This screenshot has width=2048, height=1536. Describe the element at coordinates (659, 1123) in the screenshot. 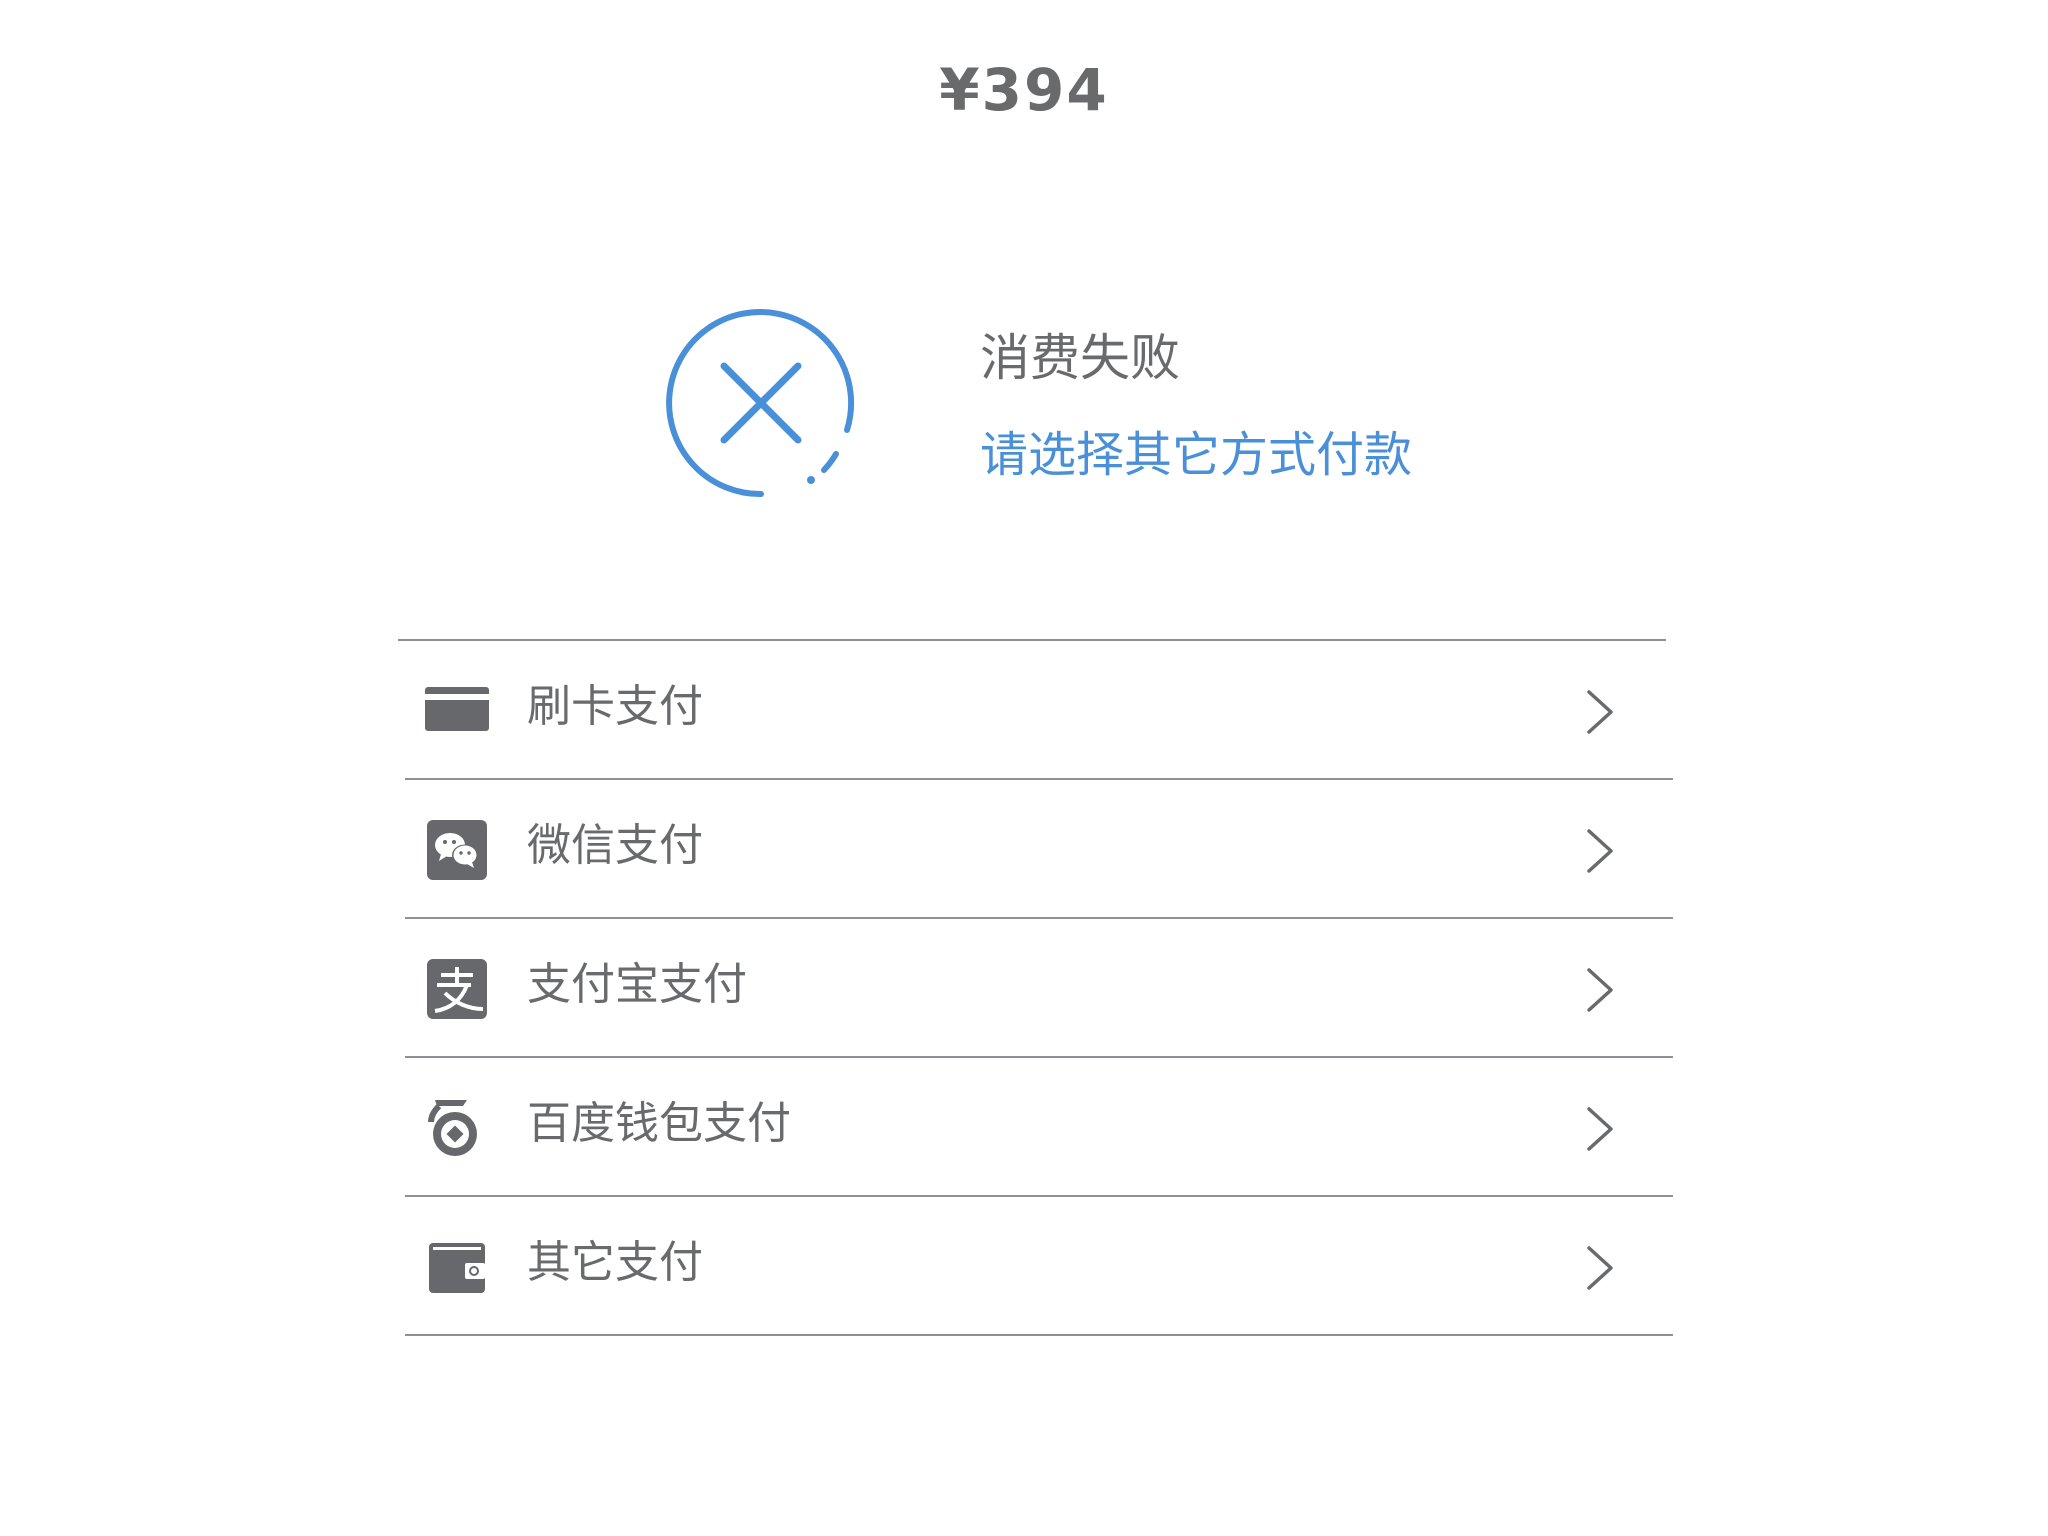

I see `payment-method-label: 百度钱包支付` at that location.